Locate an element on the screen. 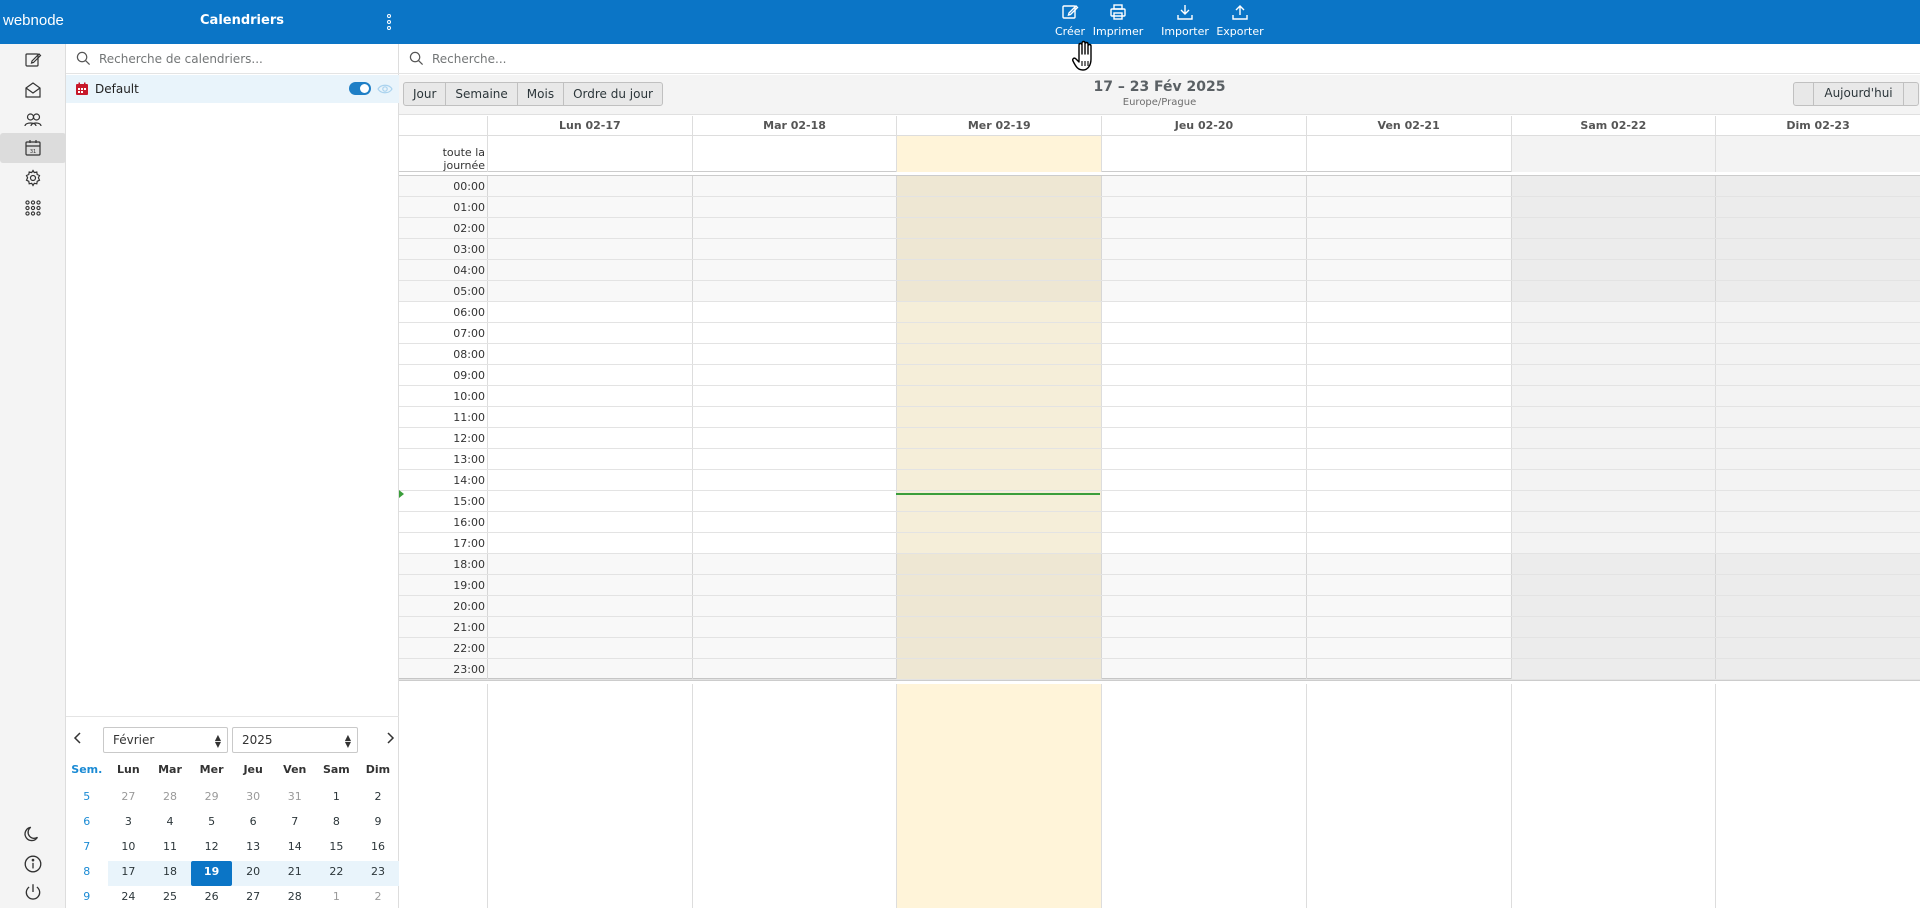  mini-day: 19 is located at coordinates (211, 873).